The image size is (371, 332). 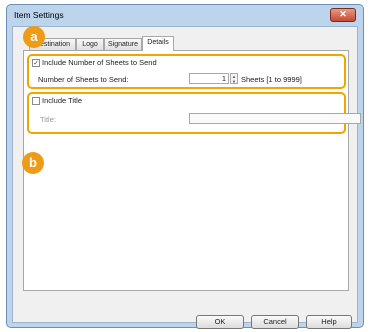 What do you see at coordinates (185, 15) in the screenshot?
I see `title-bar: Item Settings ✕` at bounding box center [185, 15].